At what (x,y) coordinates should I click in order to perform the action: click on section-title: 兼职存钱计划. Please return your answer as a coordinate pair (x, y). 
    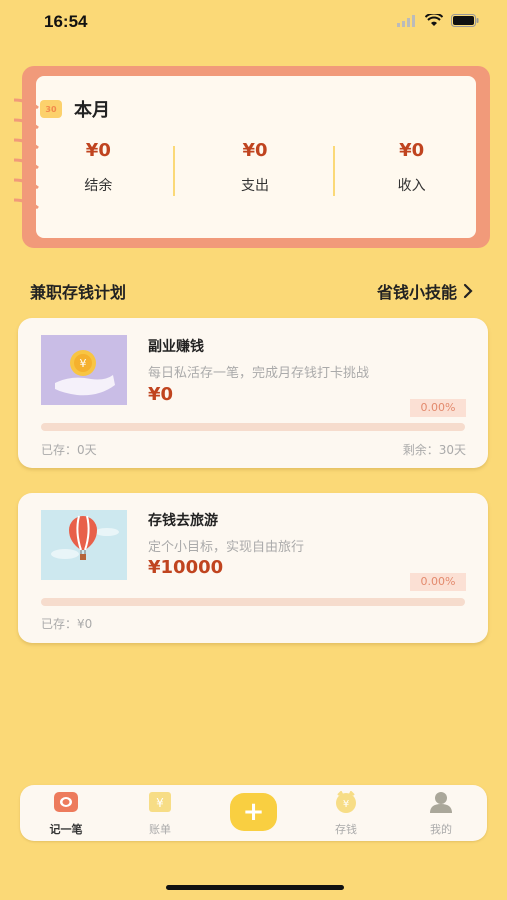
    Looking at the image, I should click on (78, 292).